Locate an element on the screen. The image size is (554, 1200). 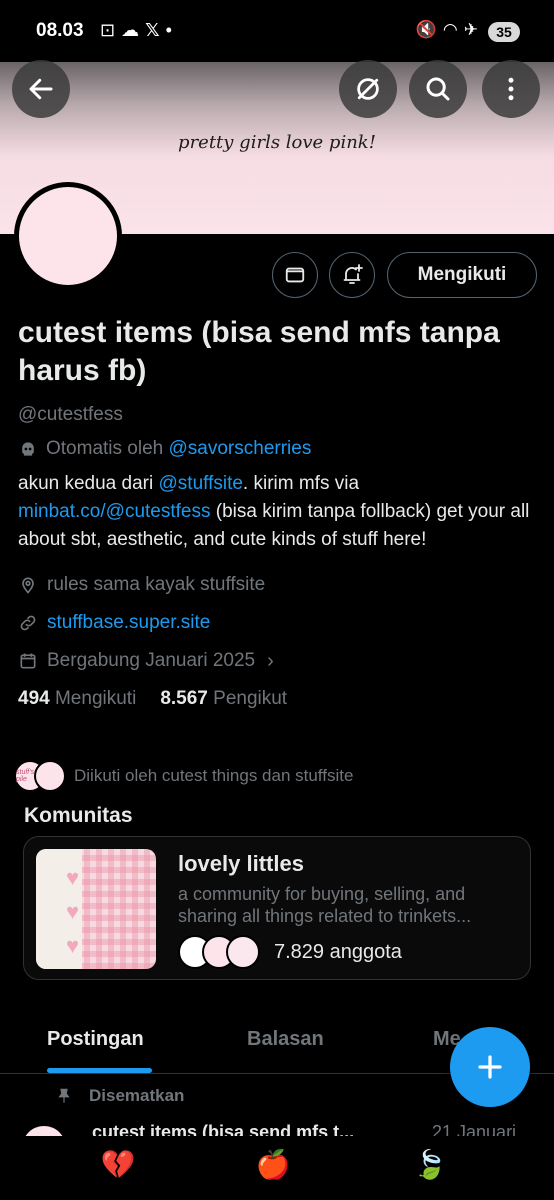
bottom-navigation: 💔 🍎 🍃 is located at coordinates (277, 1168).